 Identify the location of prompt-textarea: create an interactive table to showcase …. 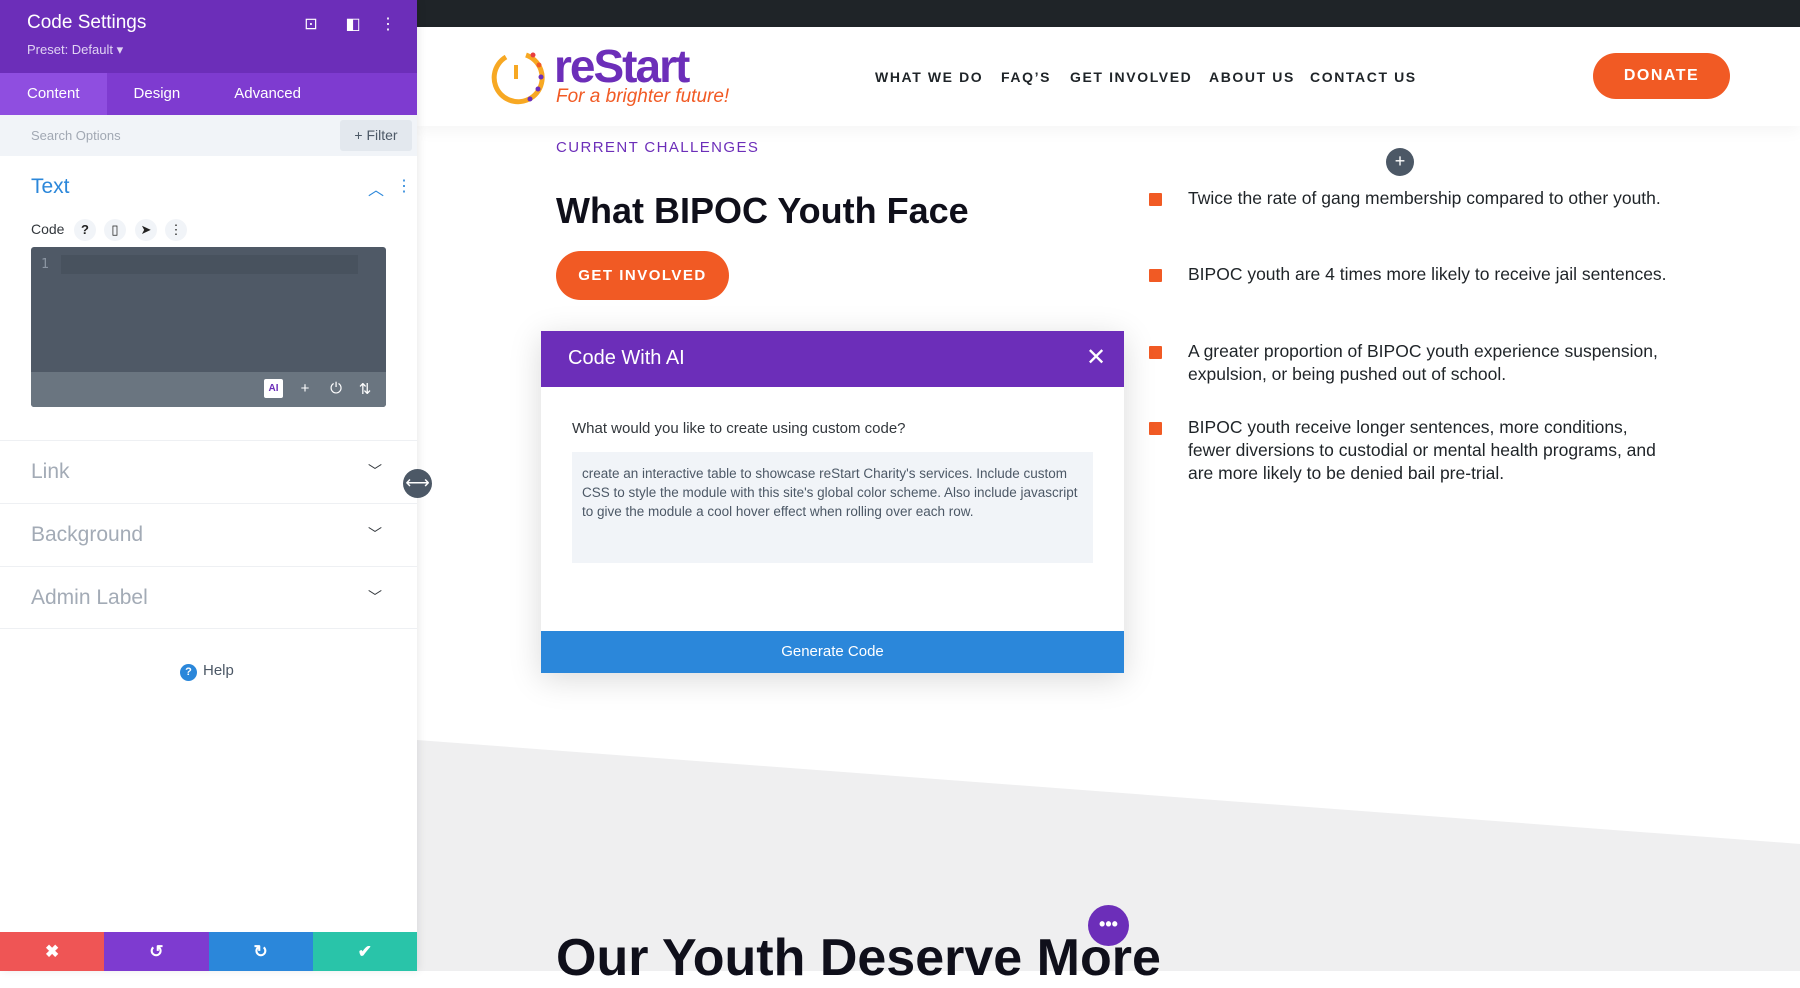
(832, 507).